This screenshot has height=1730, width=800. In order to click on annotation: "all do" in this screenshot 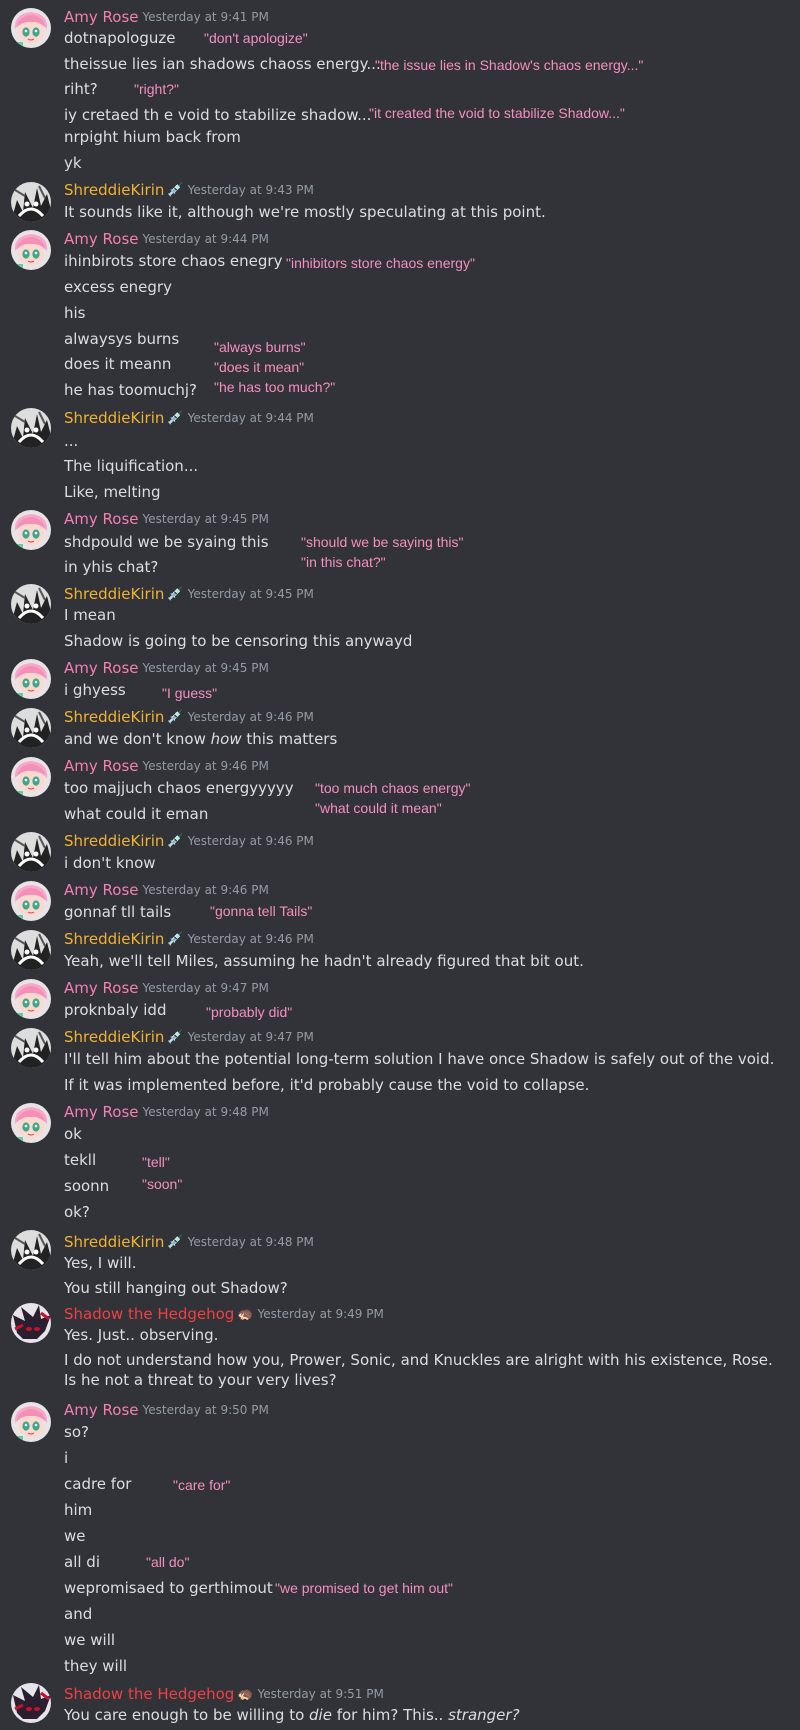, I will do `click(168, 1562)`.